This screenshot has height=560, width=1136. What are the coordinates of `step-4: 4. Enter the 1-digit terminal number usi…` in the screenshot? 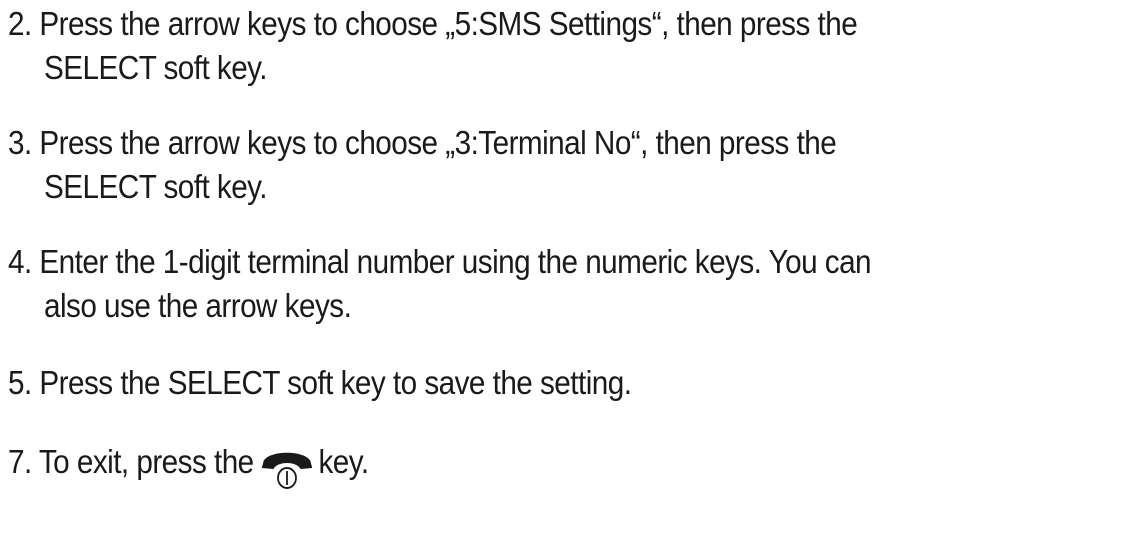 It's located at (440, 284).